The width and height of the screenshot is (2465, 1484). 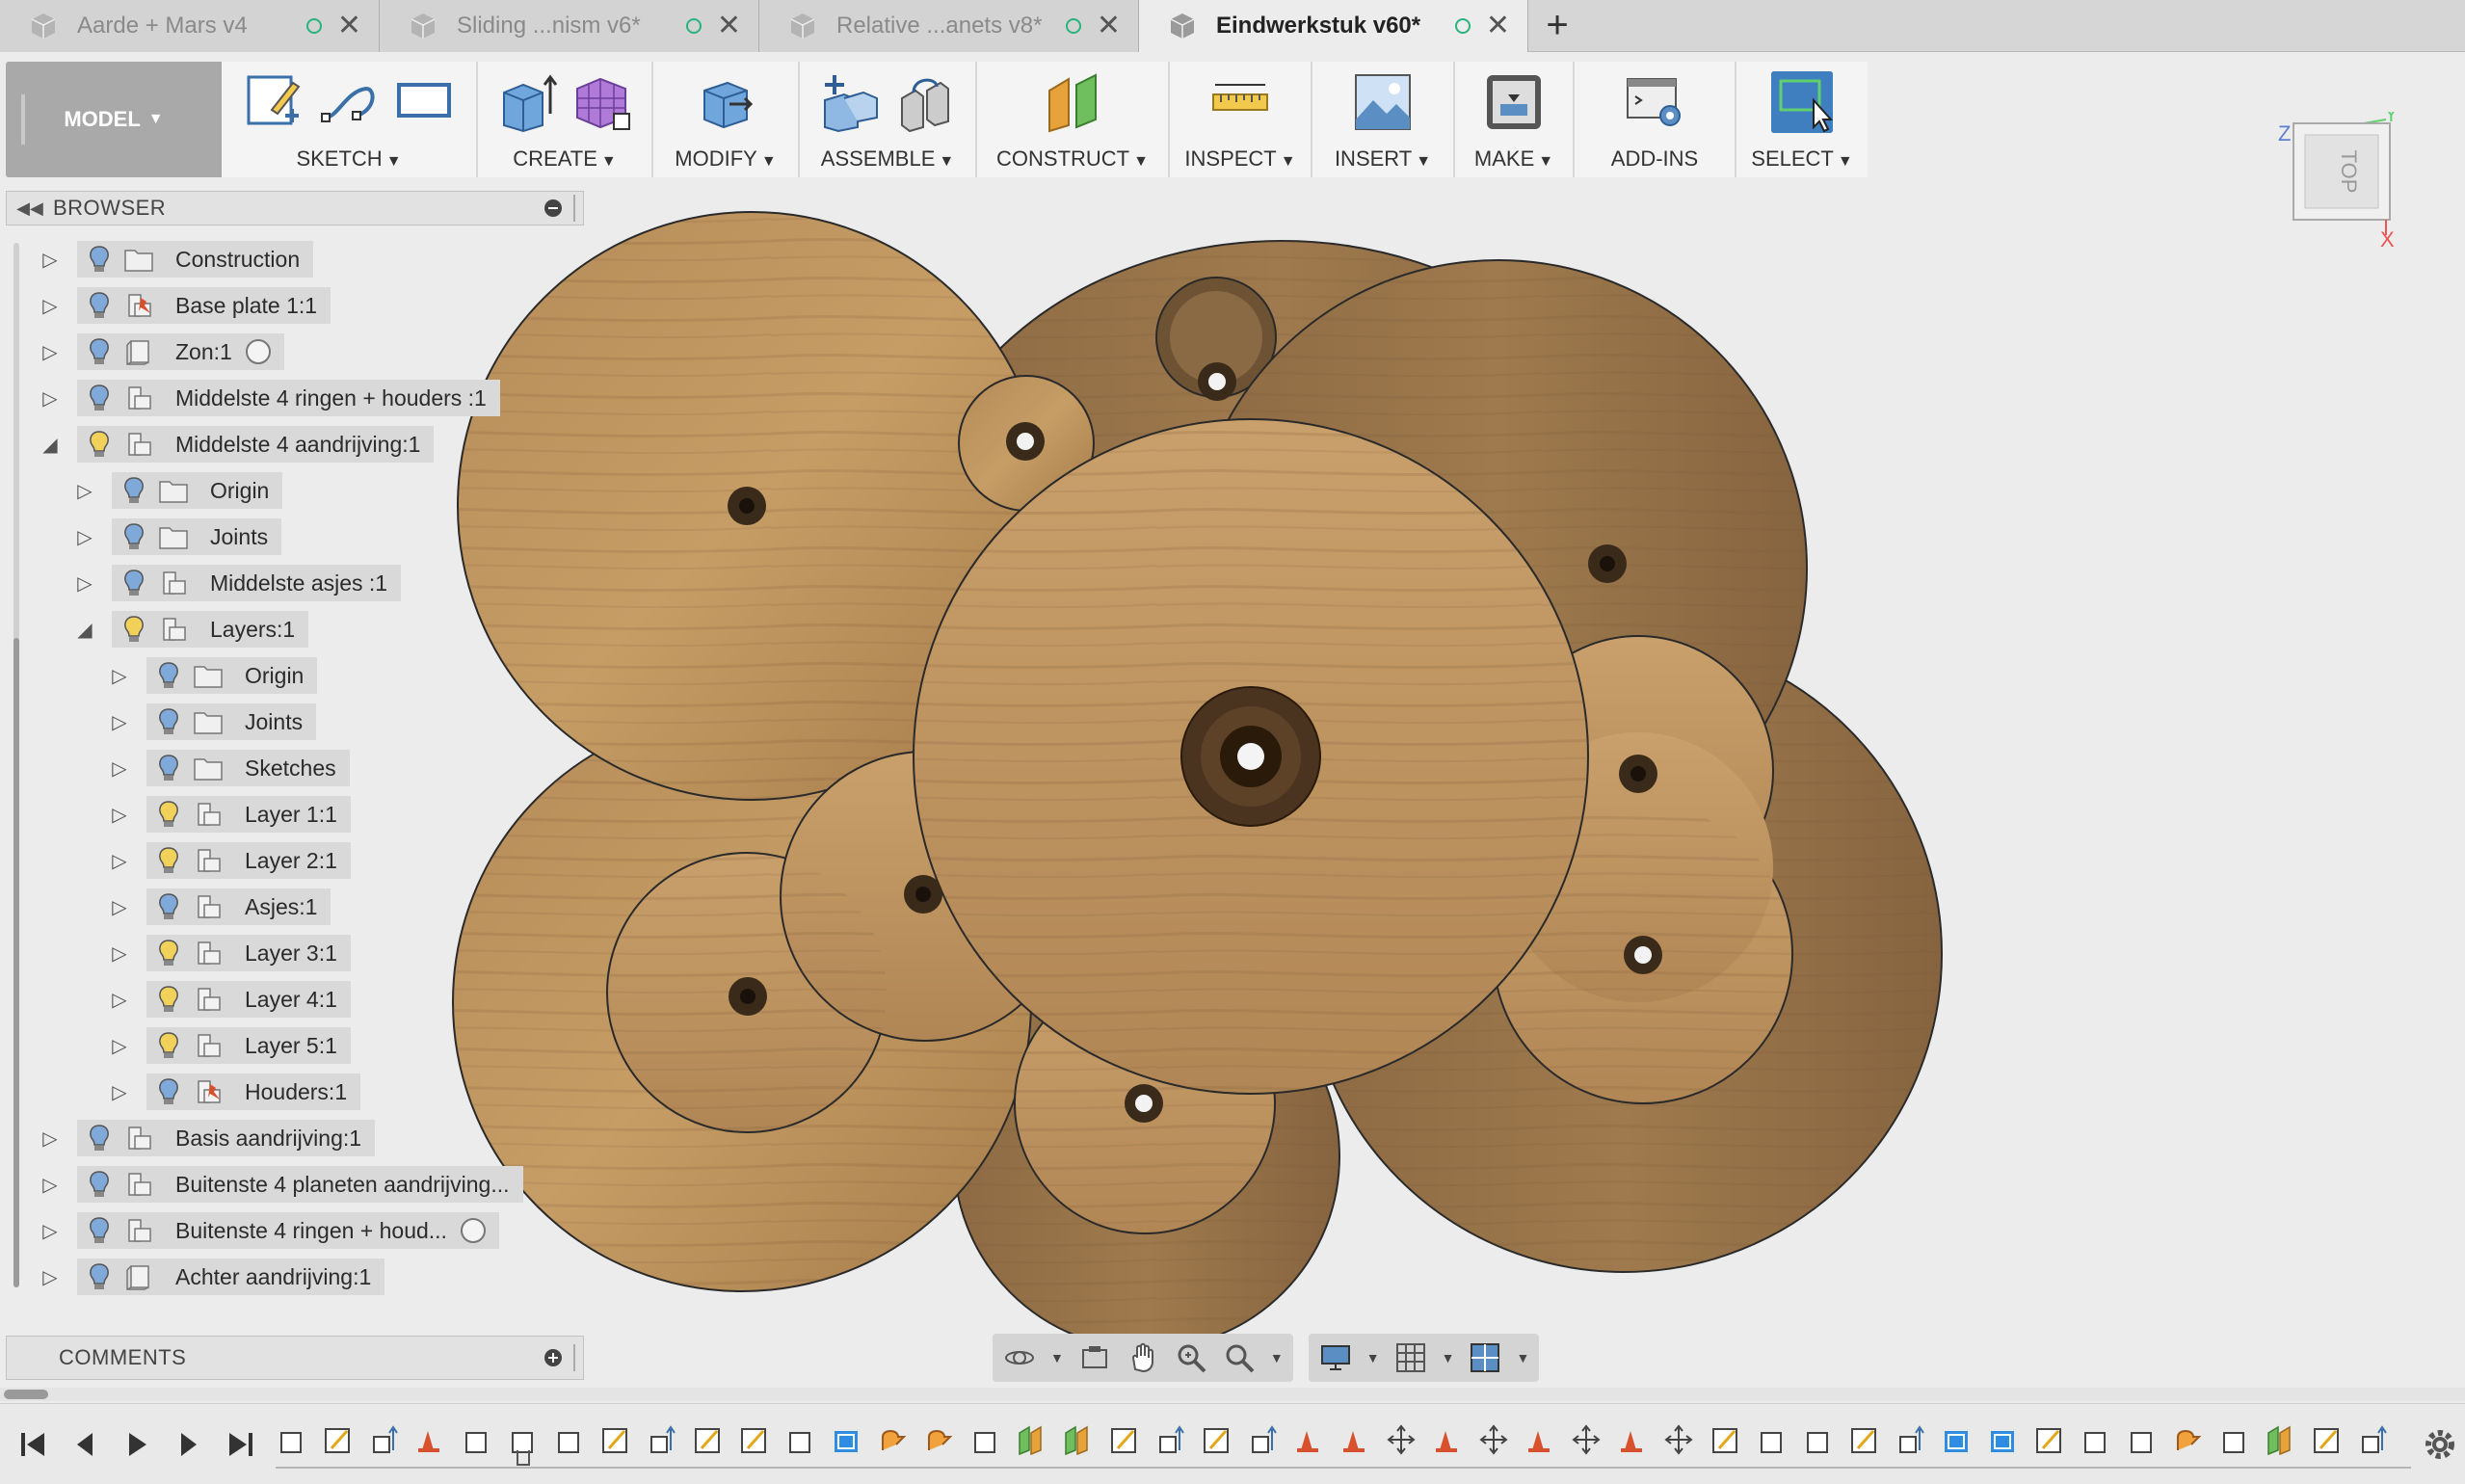 I want to click on viewports-icon, so click(x=1485, y=1357).